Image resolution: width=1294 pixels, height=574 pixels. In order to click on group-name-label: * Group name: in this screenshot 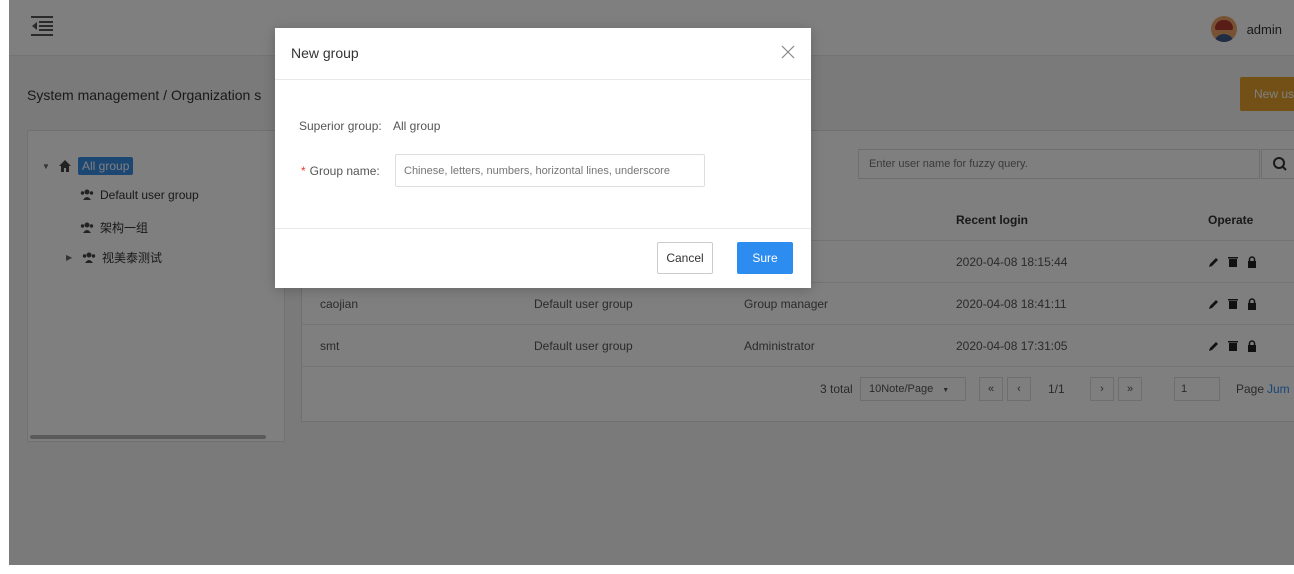, I will do `click(340, 171)`.